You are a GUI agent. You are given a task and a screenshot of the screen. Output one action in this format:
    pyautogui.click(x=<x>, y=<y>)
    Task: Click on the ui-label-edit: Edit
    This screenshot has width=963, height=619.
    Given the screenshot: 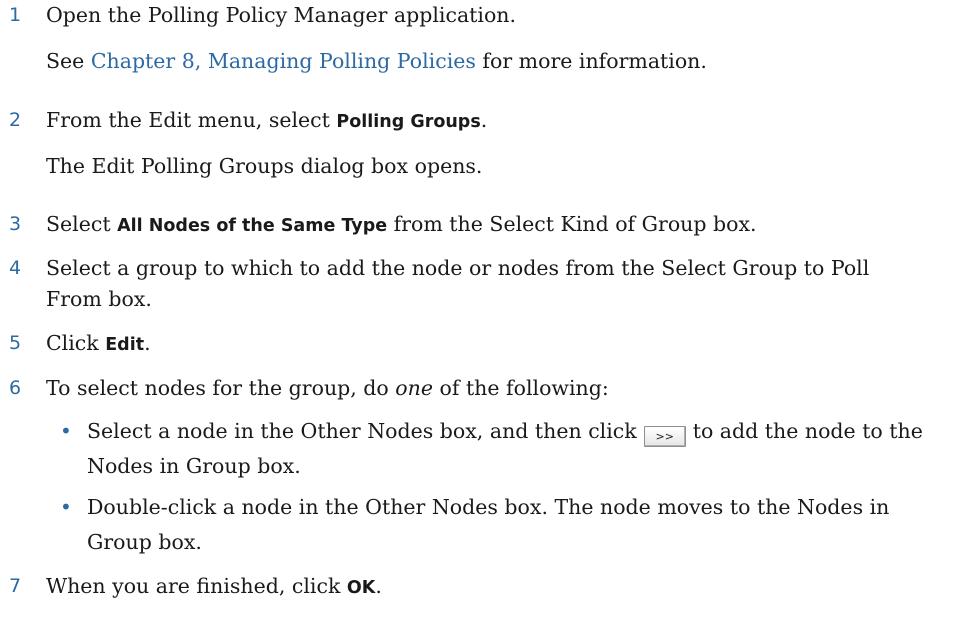 What is the action you would take?
    pyautogui.click(x=125, y=345)
    